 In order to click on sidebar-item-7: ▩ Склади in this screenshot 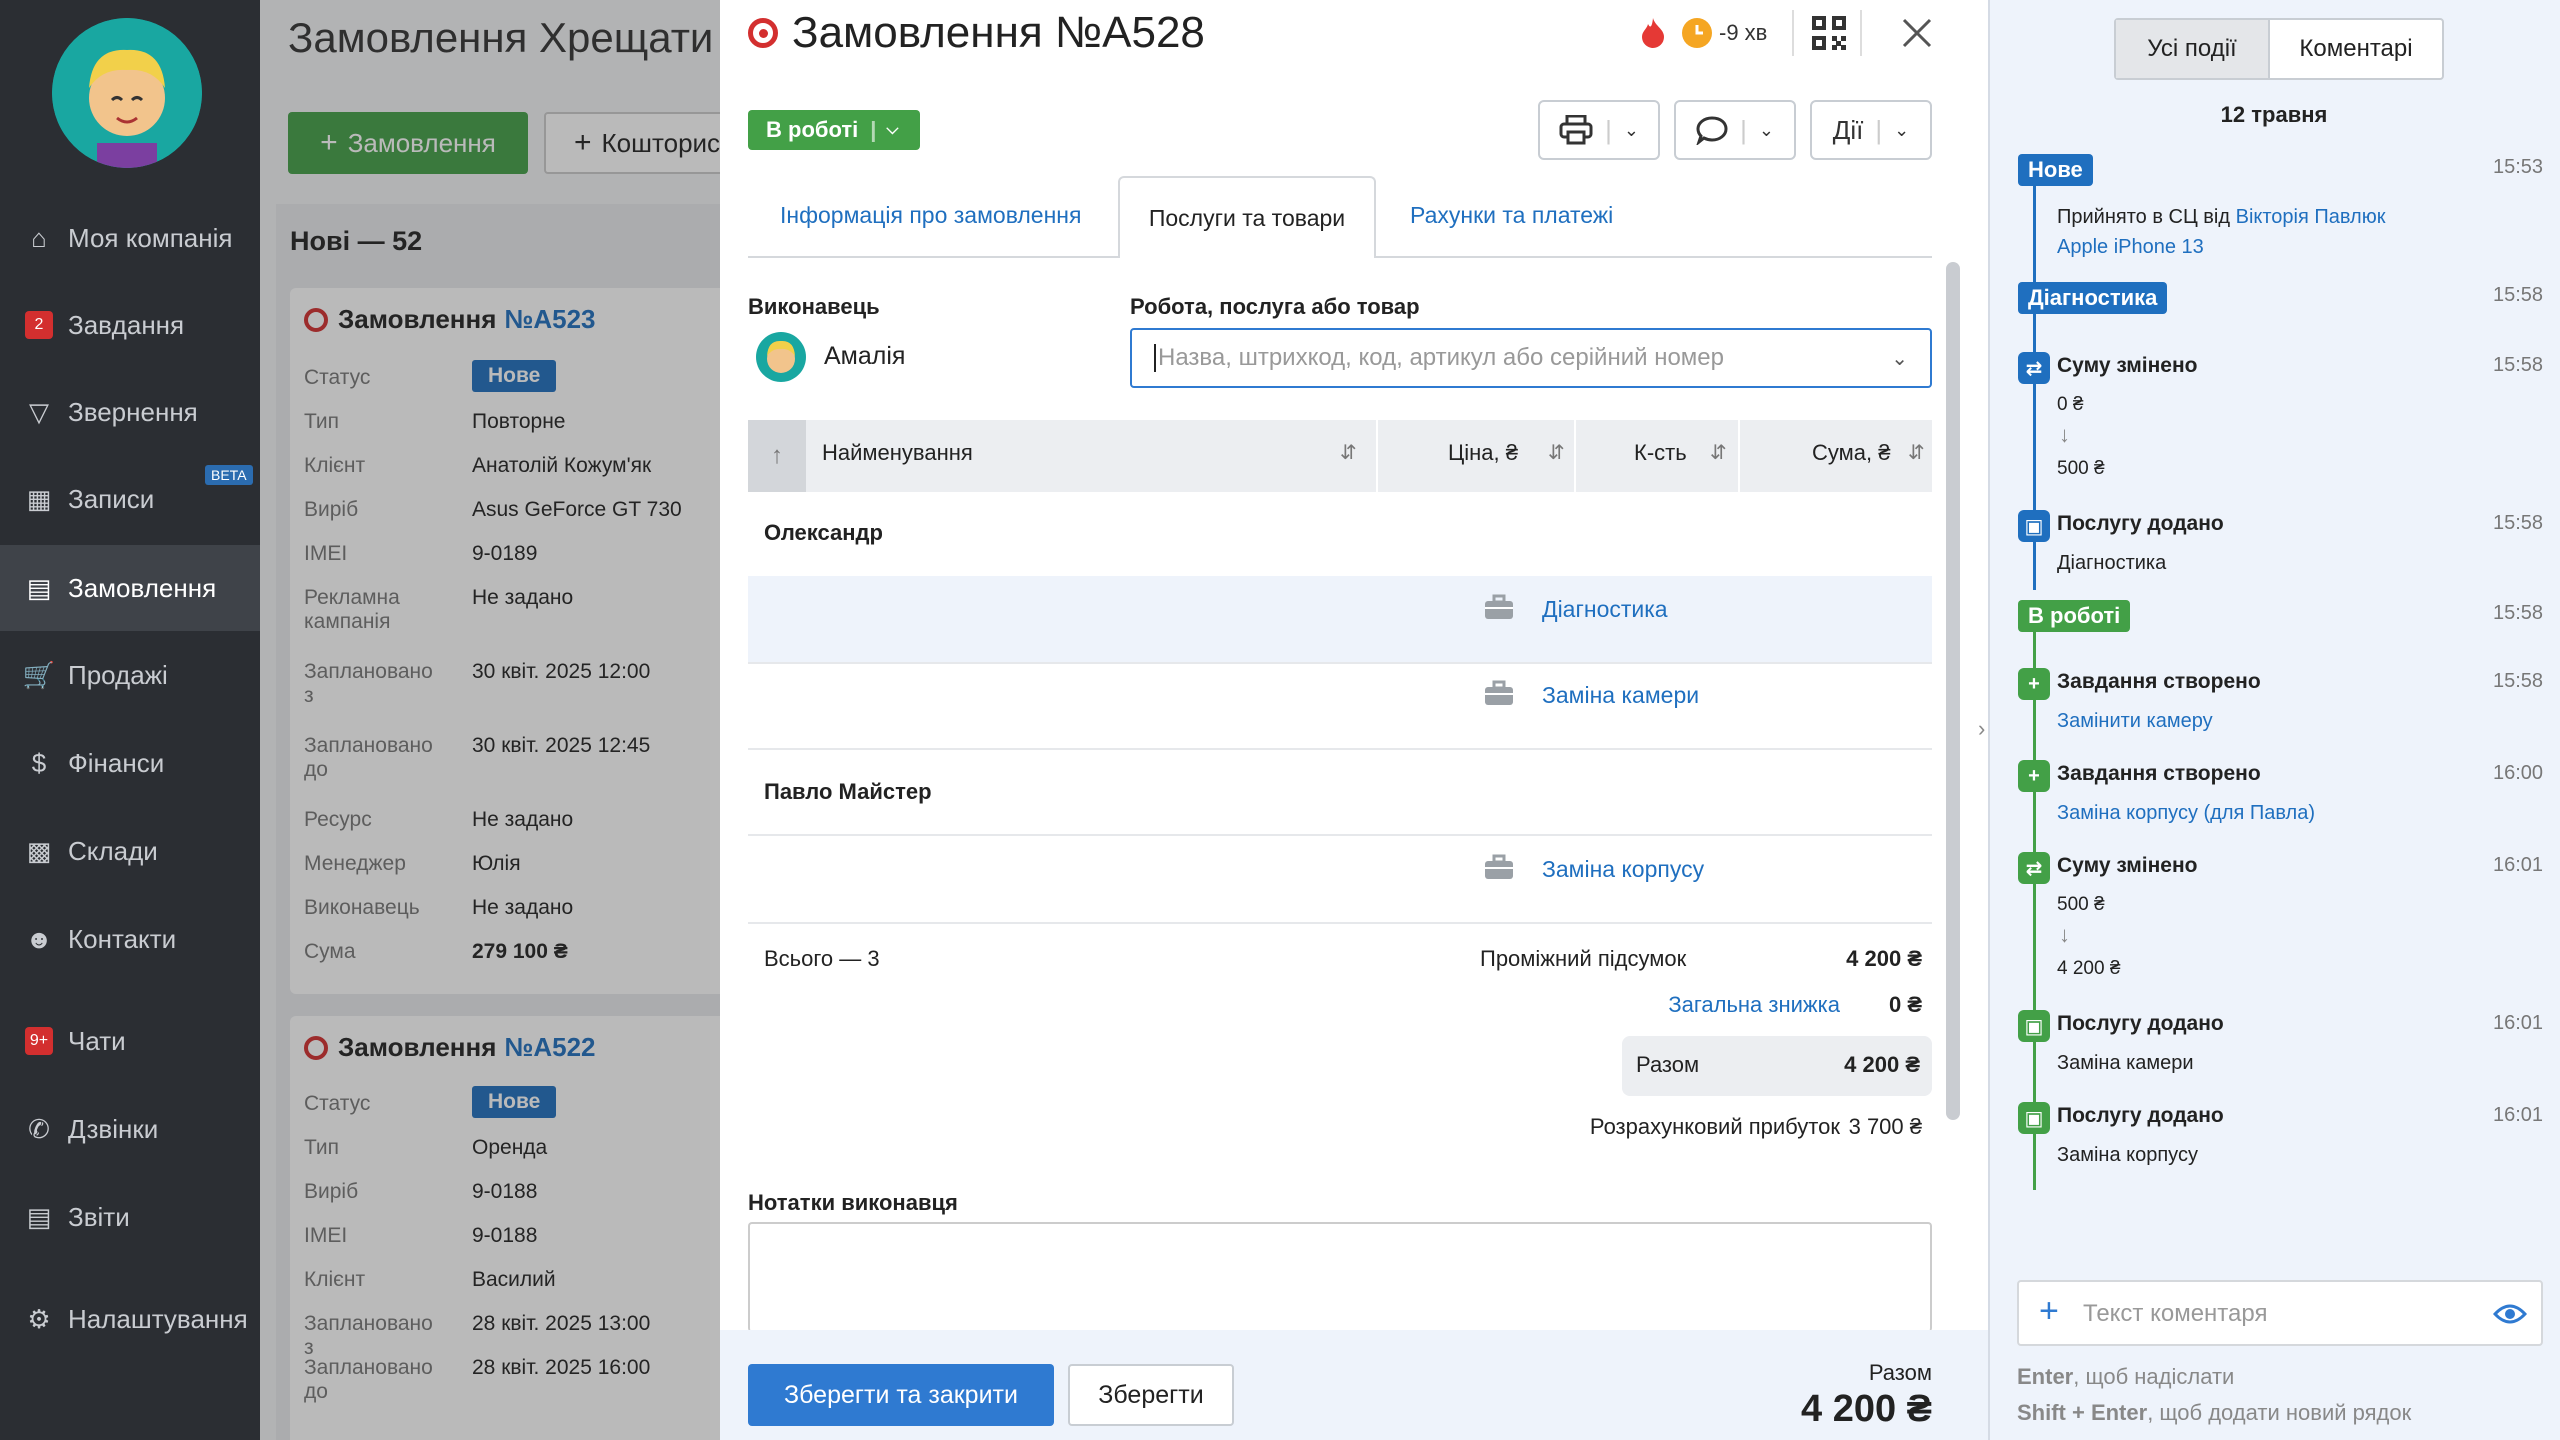, I will do `click(130, 851)`.